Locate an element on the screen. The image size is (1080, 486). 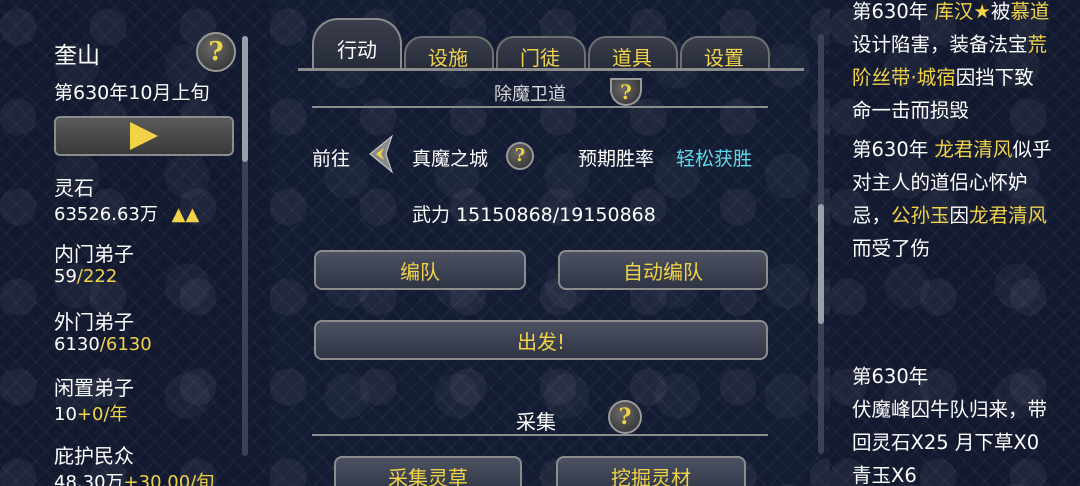
protected-people-label: 庇护民众 is located at coordinates (94, 456).